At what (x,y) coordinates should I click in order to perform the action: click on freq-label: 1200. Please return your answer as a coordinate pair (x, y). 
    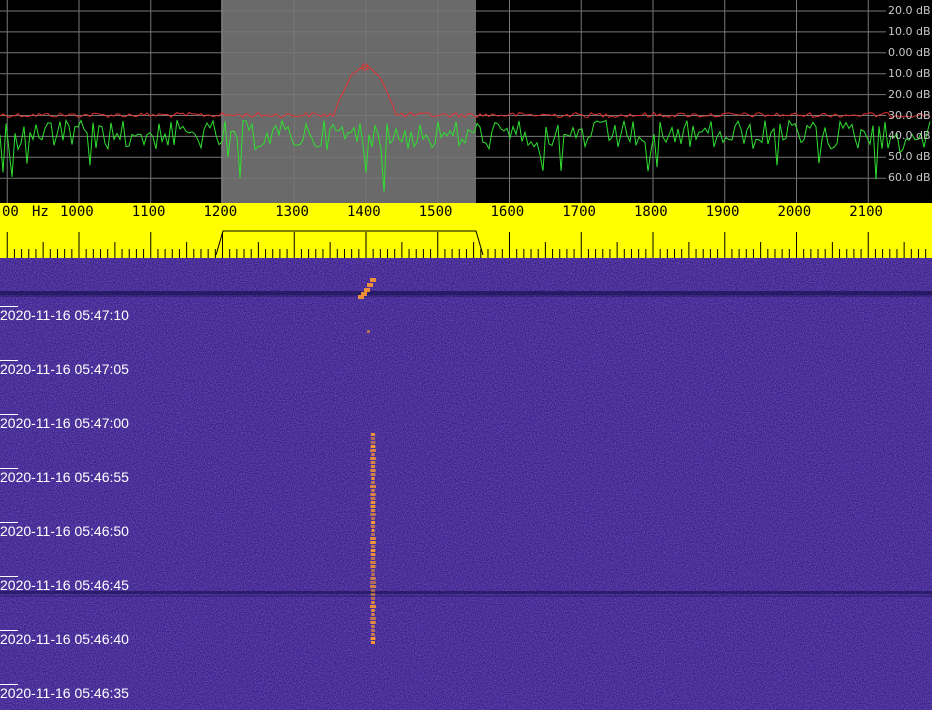
    Looking at the image, I should click on (220, 212).